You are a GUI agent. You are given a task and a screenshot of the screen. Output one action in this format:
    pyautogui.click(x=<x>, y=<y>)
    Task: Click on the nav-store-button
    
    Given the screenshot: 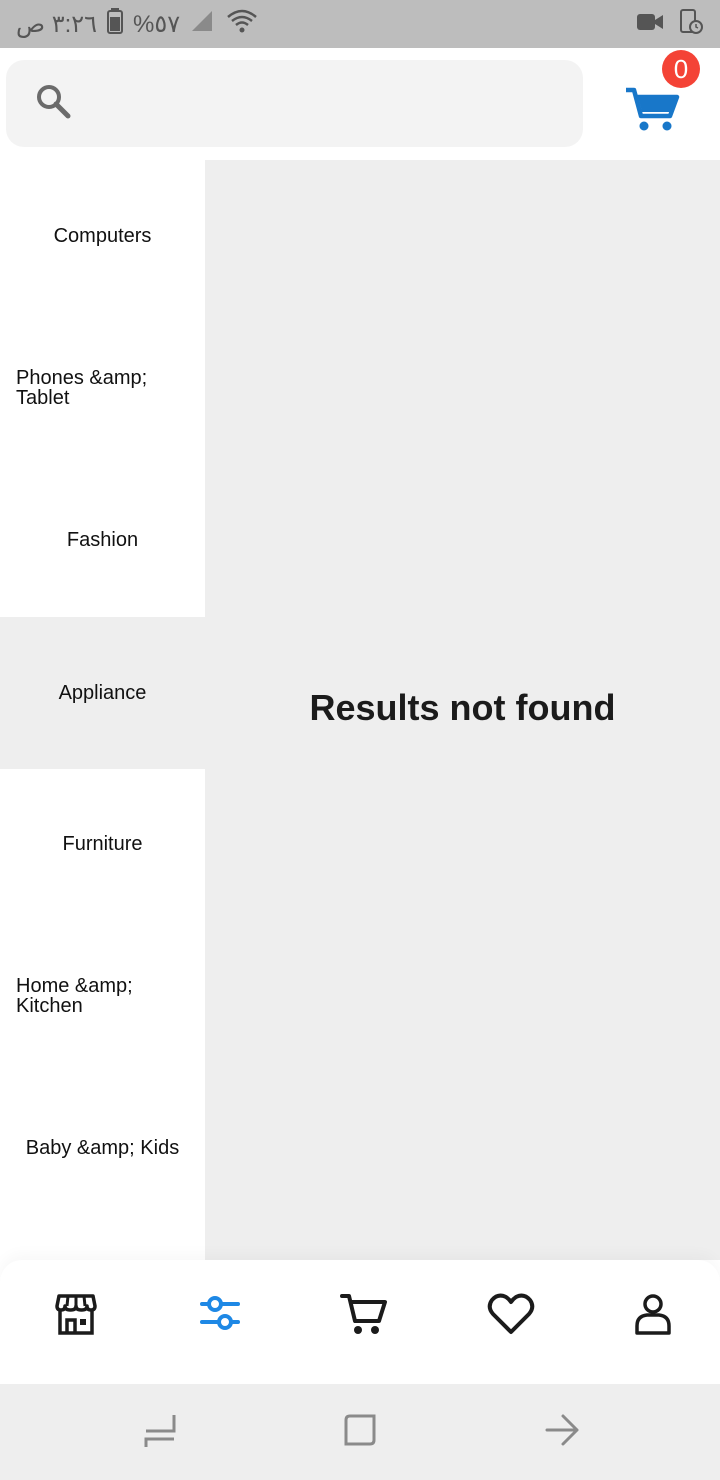 What is the action you would take?
    pyautogui.click(x=76, y=1316)
    